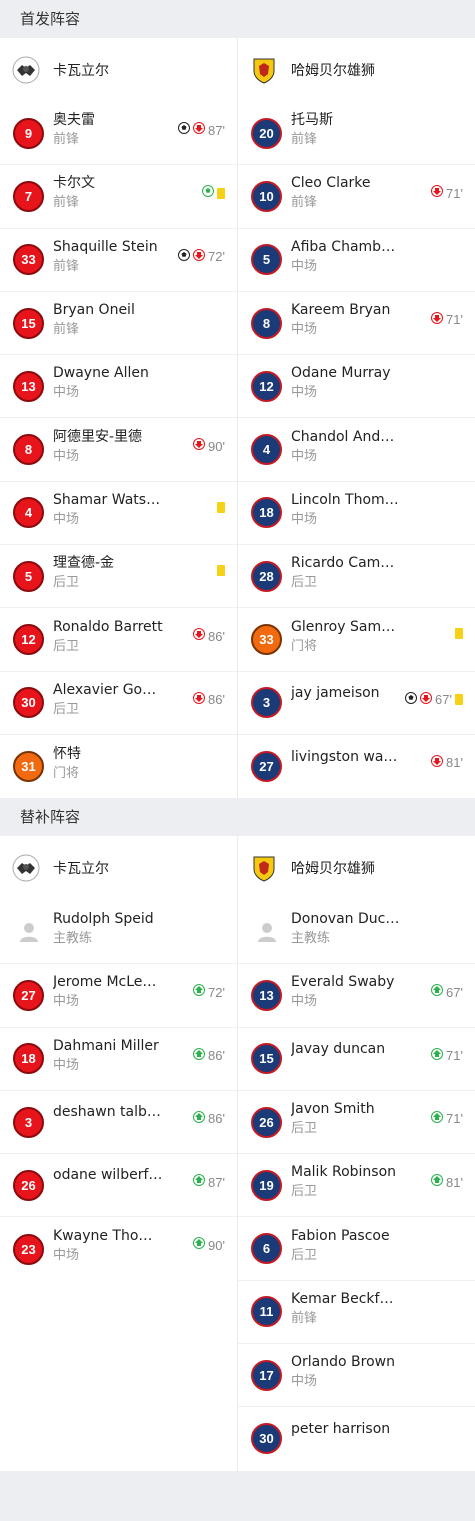 The image size is (475, 1521). Describe the element at coordinates (28, 995) in the screenshot. I see `jersey-number: 27` at that location.